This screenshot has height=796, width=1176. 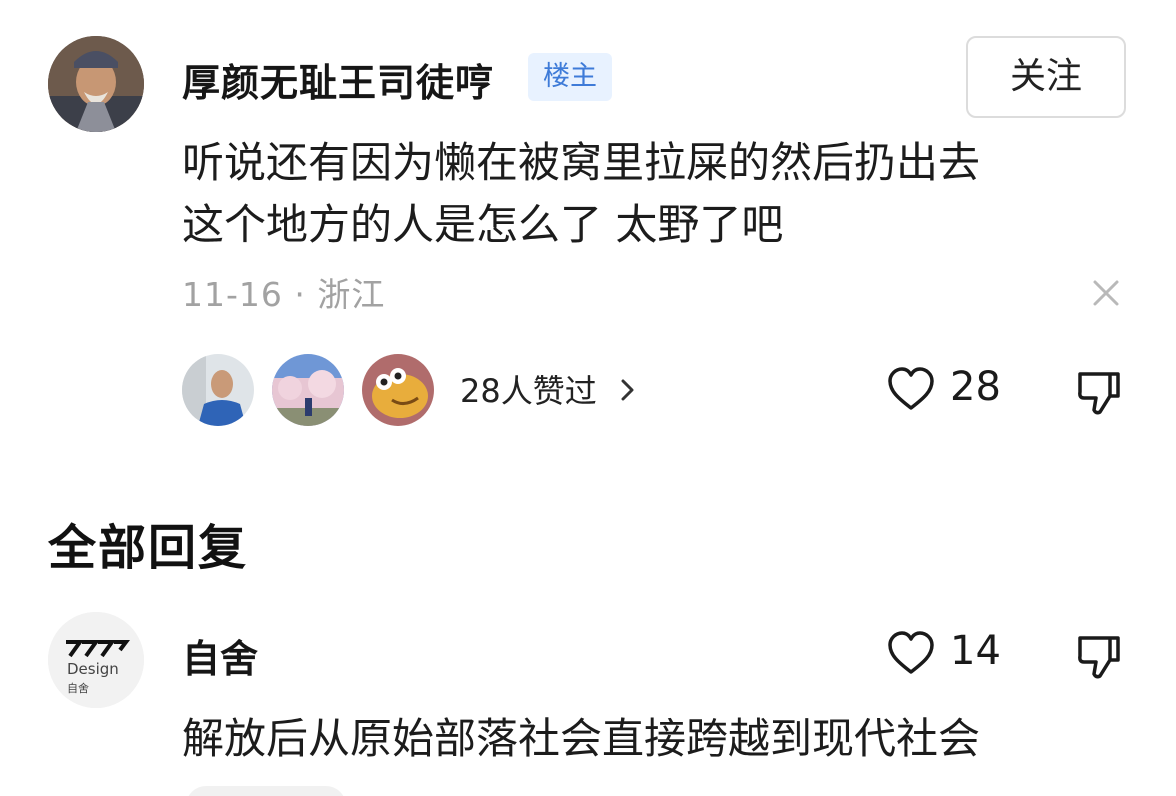 I want to click on svg-text: 自舍, so click(x=78, y=688).